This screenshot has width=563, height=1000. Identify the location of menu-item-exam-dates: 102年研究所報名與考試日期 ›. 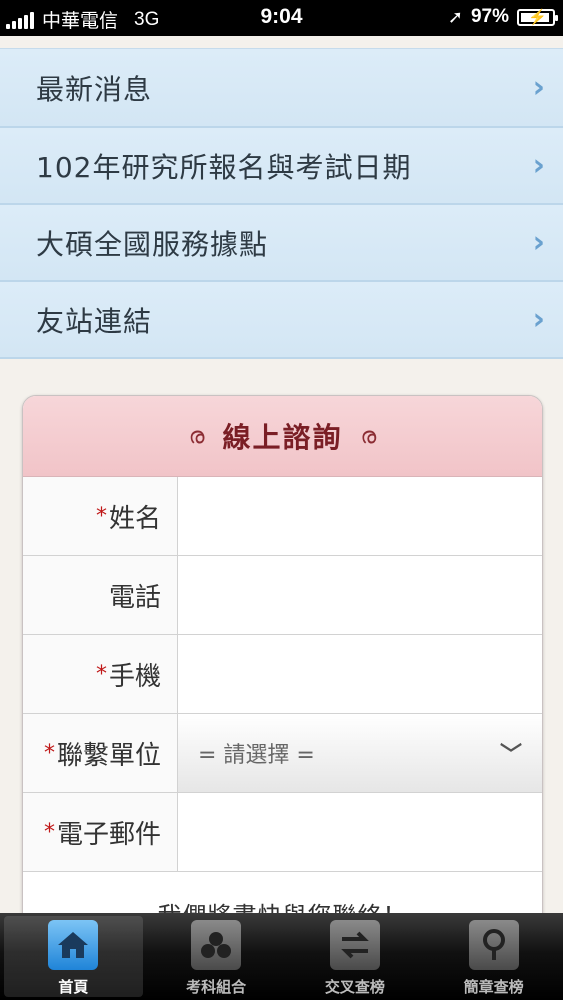
(281, 166).